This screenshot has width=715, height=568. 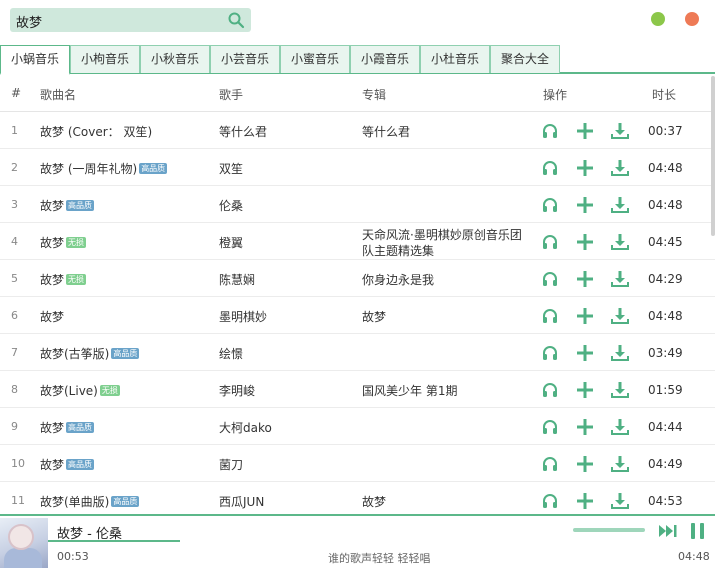 What do you see at coordinates (357, 94) in the screenshot?
I see `table-header: # 歌曲名 歌手 专辑 操作 时长` at bounding box center [357, 94].